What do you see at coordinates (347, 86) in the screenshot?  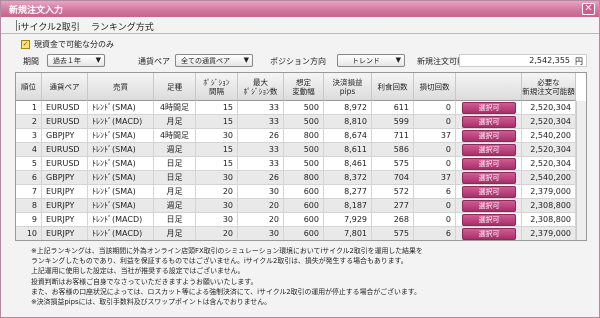 I see `column-header-label: 決済損益 pips` at bounding box center [347, 86].